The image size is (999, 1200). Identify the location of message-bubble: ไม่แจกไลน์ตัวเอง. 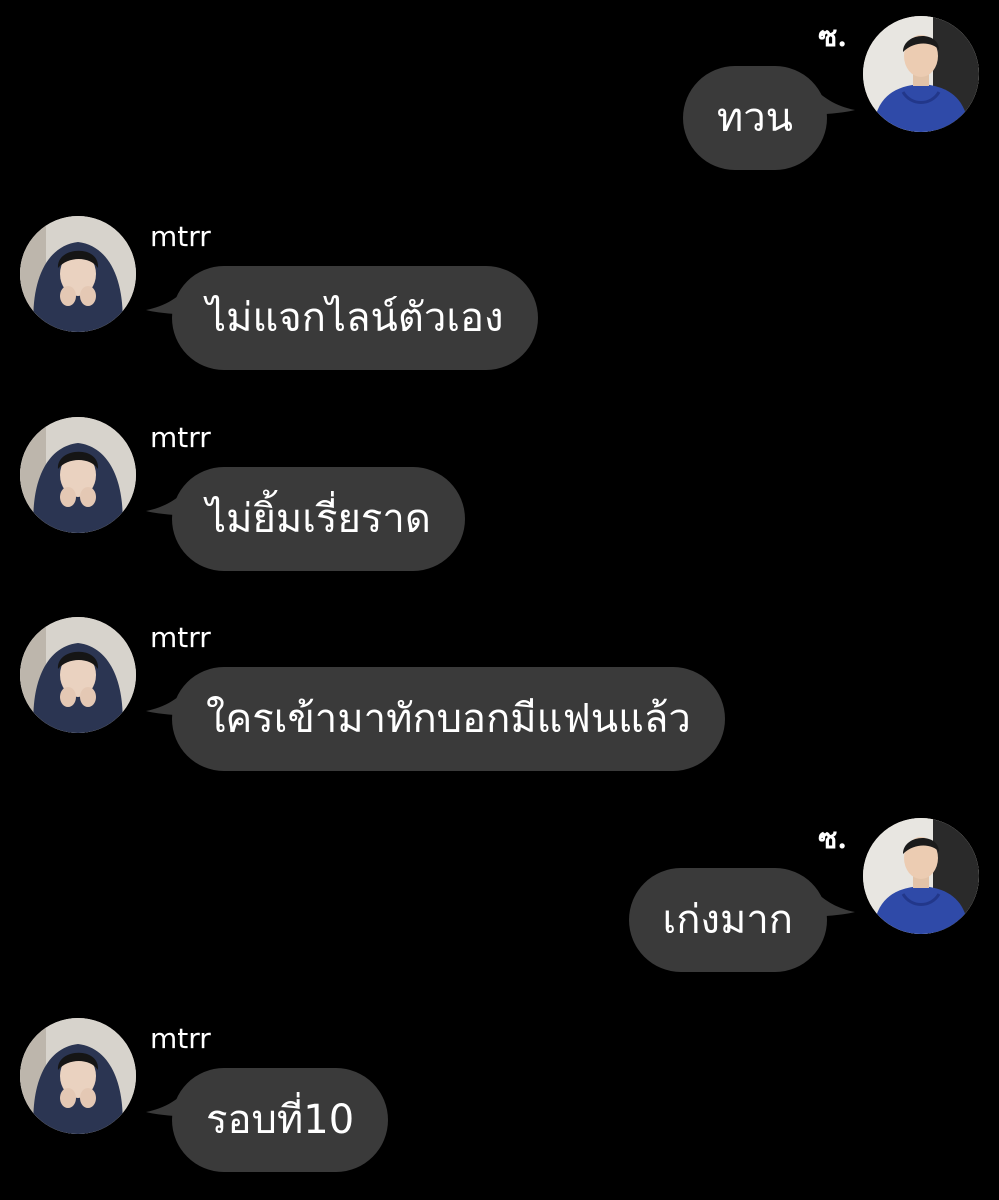
(355, 318).